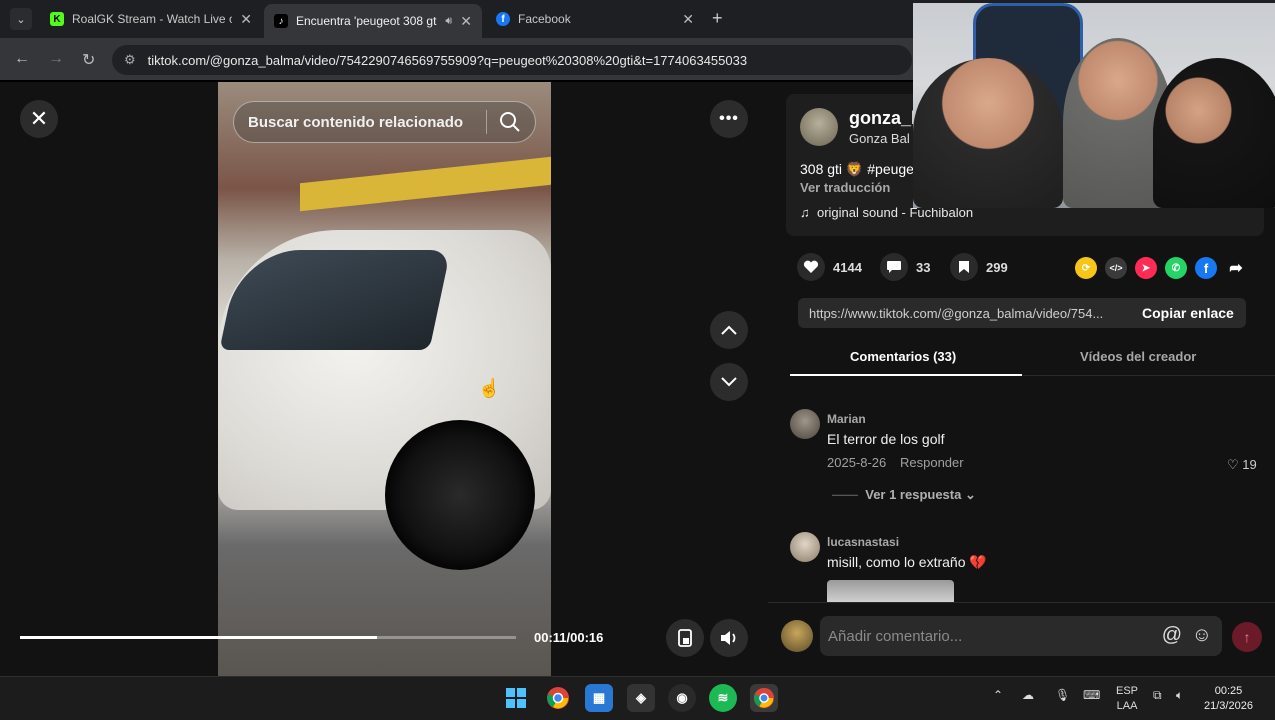 Image resolution: width=1275 pixels, height=720 pixels. I want to click on spotify-icon: ≋, so click(723, 698).